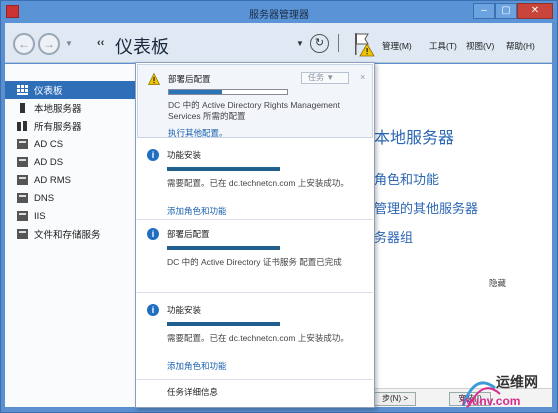 The image size is (558, 413). I want to click on sidebar-item-label: 文件和存储服务, so click(67, 235).